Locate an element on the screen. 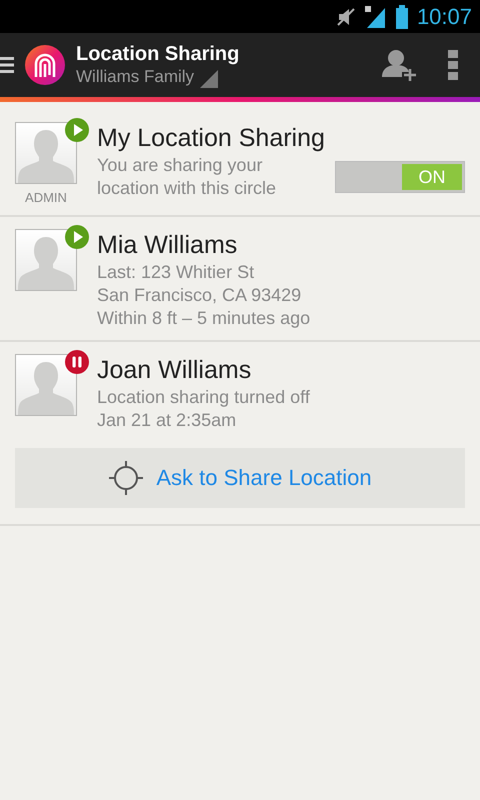 Image resolution: width=480 pixels, height=800 pixels. member-detail: Jan 21 at 2:35am is located at coordinates (167, 420).